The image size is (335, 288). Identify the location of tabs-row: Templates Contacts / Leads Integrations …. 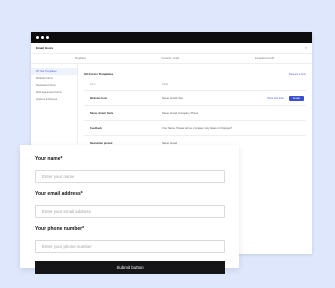
(171, 59).